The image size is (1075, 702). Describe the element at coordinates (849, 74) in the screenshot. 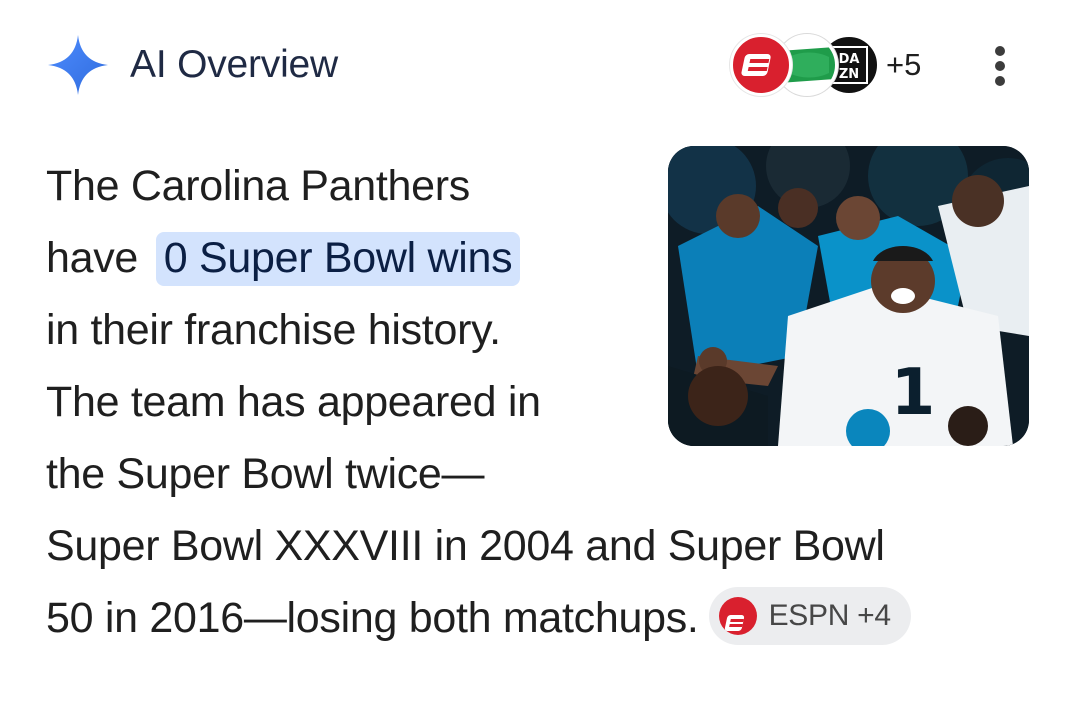

I see `svg-text: ZN` at that location.